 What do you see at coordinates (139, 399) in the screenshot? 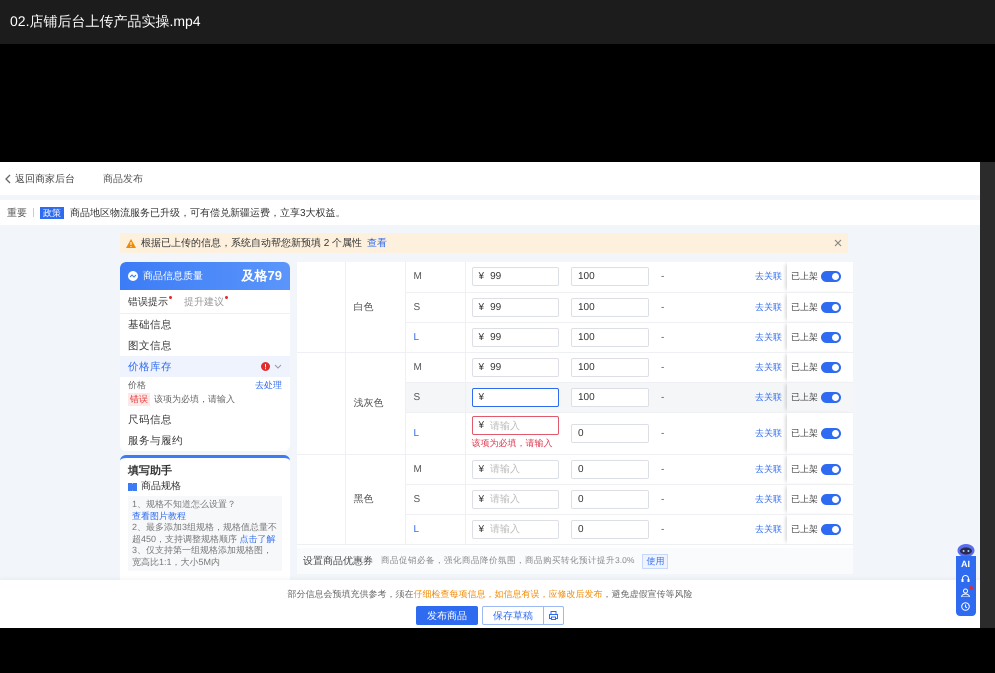
I see `error-tag: 错误` at bounding box center [139, 399].